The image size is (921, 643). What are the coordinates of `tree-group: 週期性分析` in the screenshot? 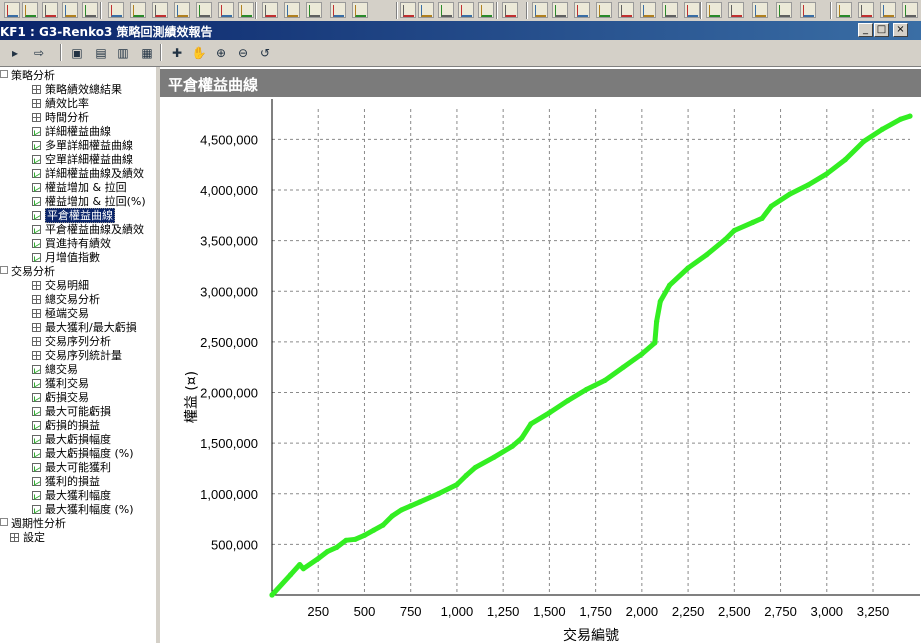 It's located at (33, 524).